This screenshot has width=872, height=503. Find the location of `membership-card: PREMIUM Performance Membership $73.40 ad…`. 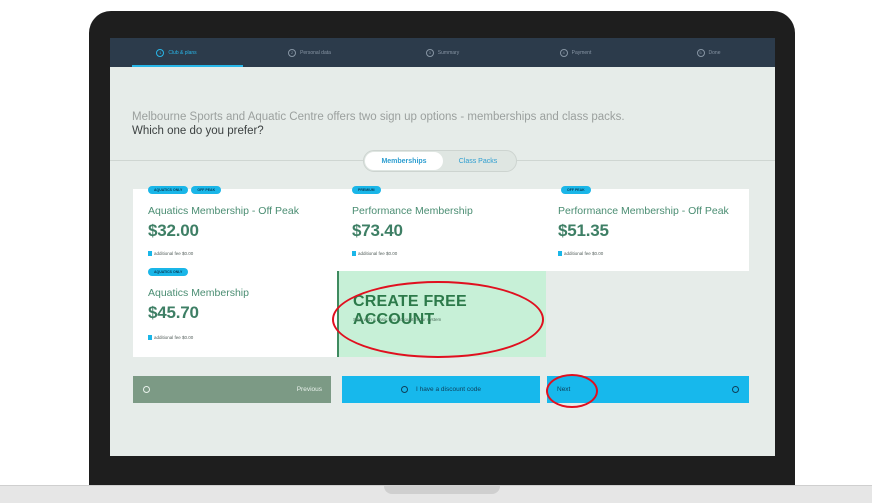

membership-card: PREMIUM Performance Membership $73.40 ad… is located at coordinates (441, 228).